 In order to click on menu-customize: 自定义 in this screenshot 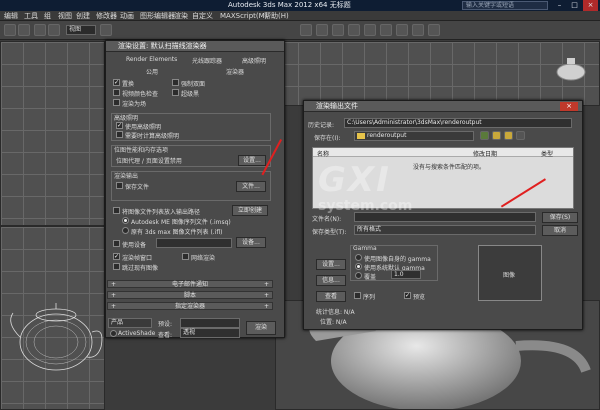, I will do `click(202, 16)`.